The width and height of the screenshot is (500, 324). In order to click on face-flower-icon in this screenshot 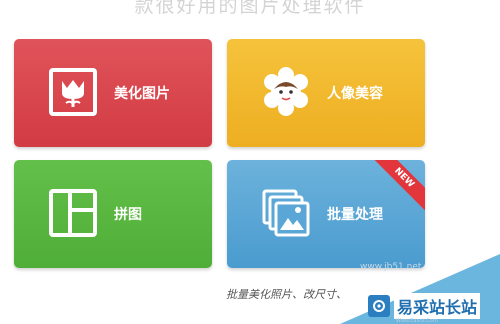, I will do `click(286, 91)`.